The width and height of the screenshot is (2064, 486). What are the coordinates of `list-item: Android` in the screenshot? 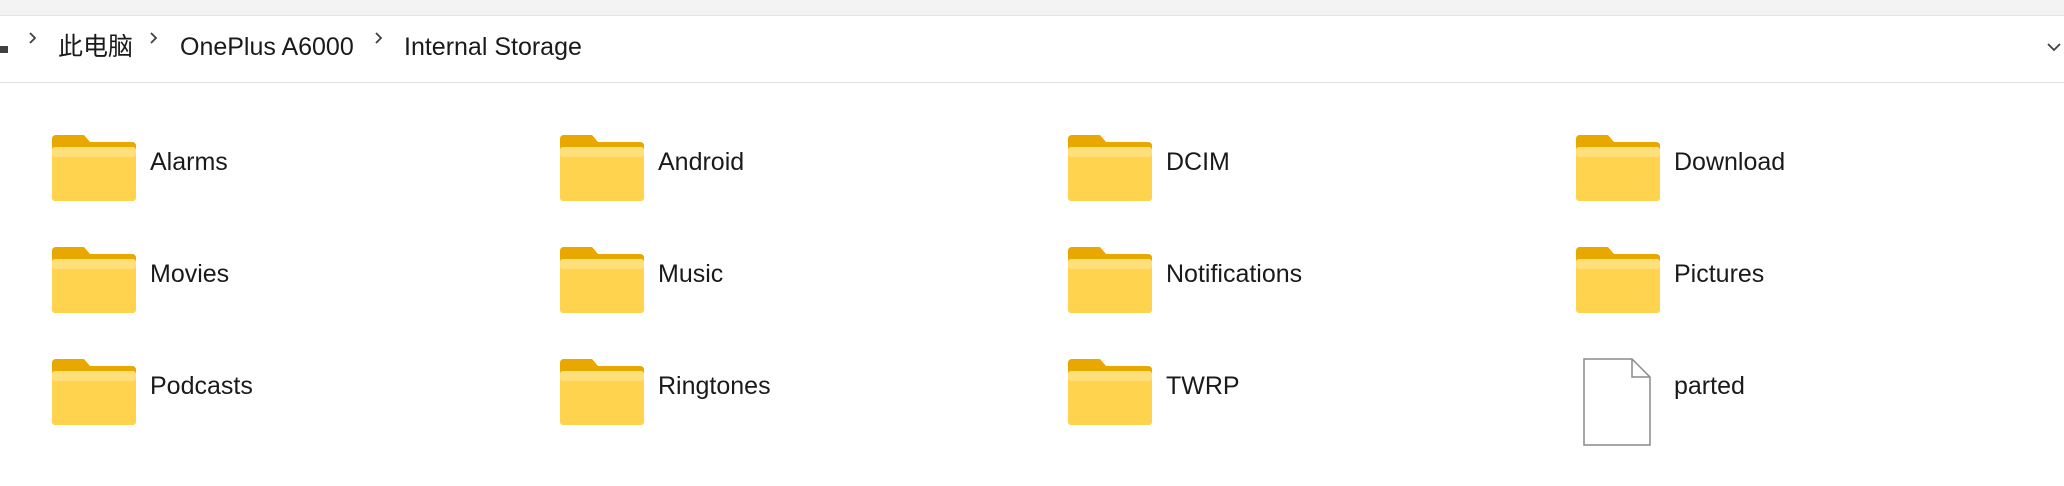 It's located at (798, 183).